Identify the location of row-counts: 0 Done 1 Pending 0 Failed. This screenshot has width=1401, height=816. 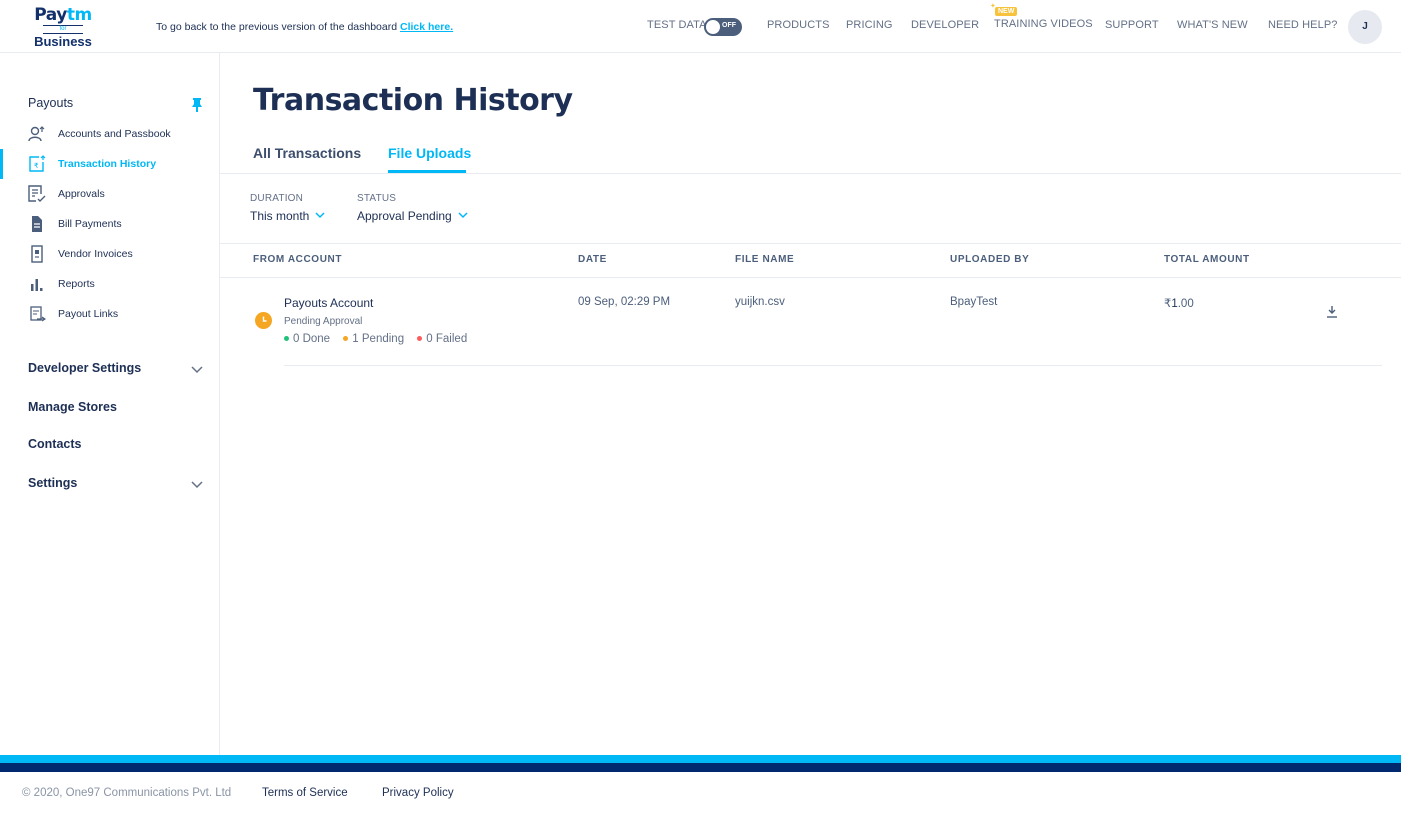
(380, 339).